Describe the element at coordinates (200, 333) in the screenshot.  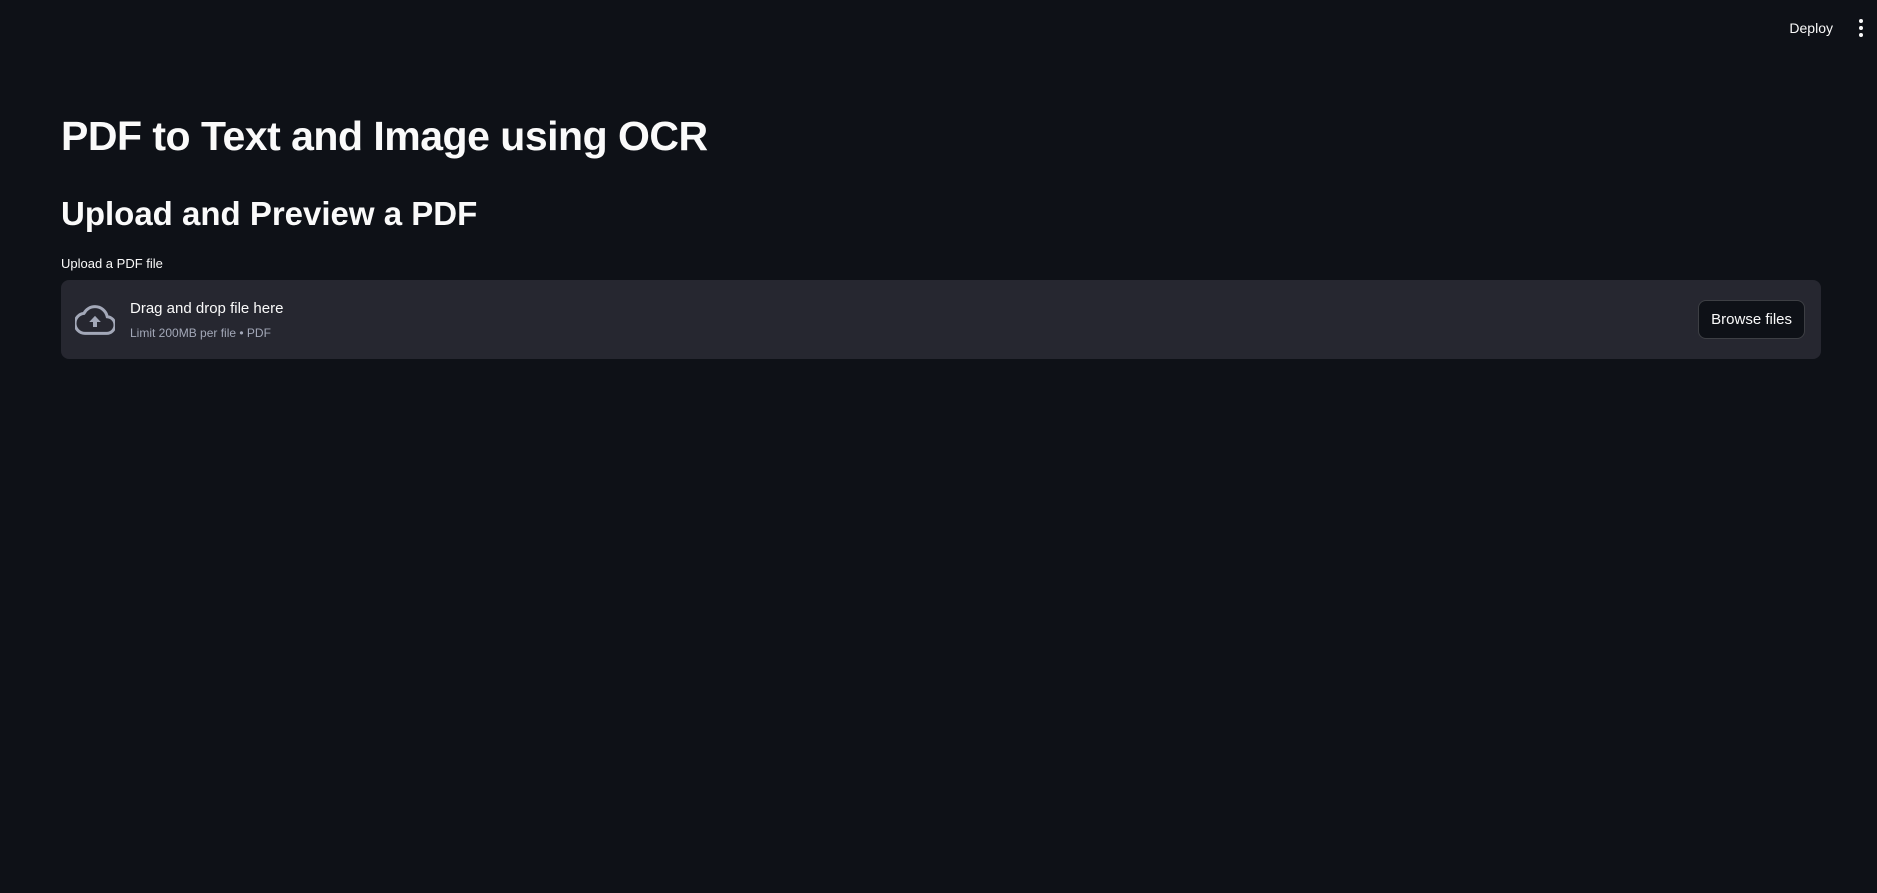
I see `dropzone-limit-text: Limit 200MB per file • PDF` at that location.